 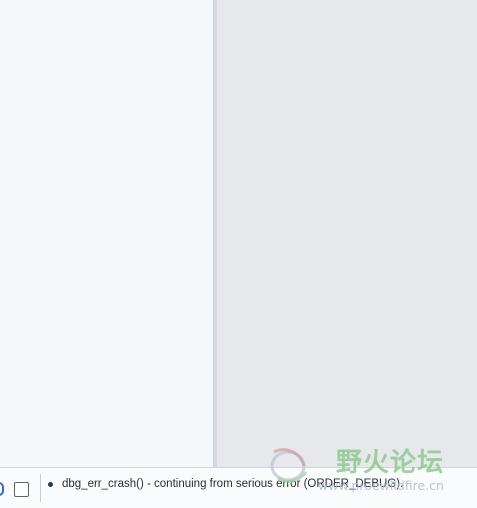 I want to click on pencil-icon, so click(x=2, y=489).